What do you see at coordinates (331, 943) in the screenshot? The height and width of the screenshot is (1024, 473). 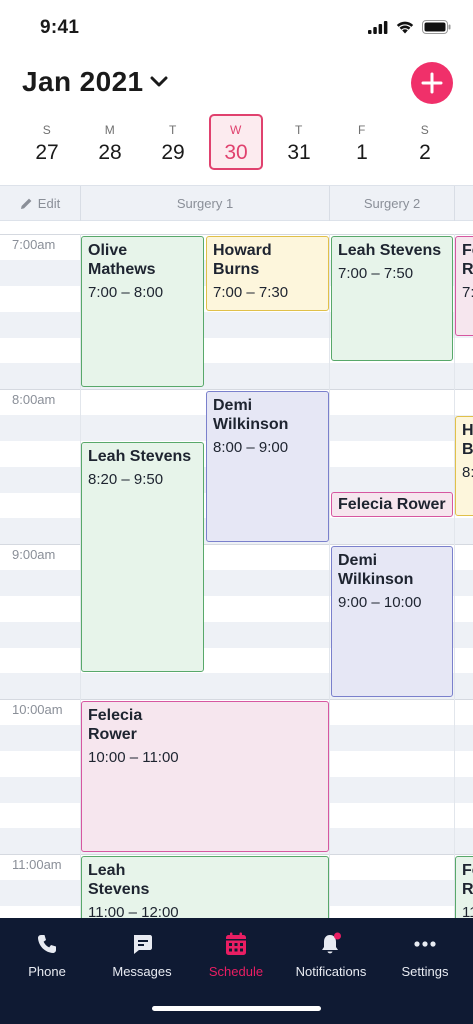 I see `bell-icon` at bounding box center [331, 943].